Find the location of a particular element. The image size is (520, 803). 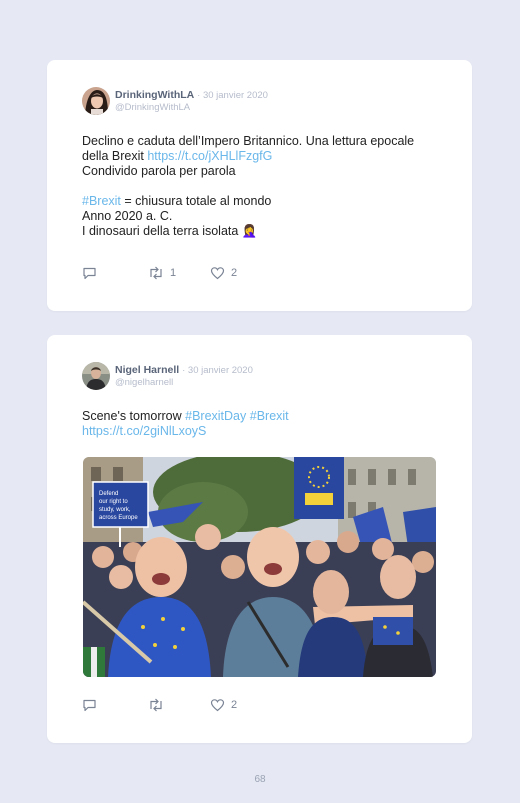

tweet-line: I dinosauri della terra isolata 🤦‍♀️ is located at coordinates (170, 231).